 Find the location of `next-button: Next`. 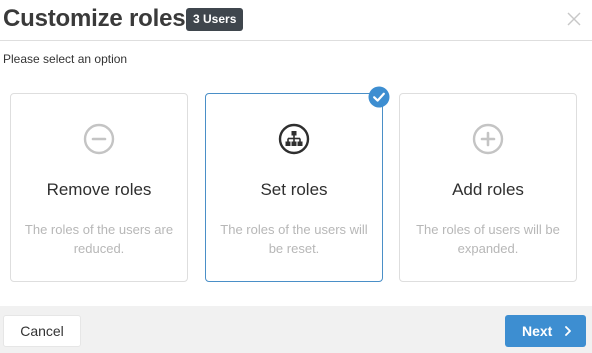

next-button: Next is located at coordinates (545, 331).